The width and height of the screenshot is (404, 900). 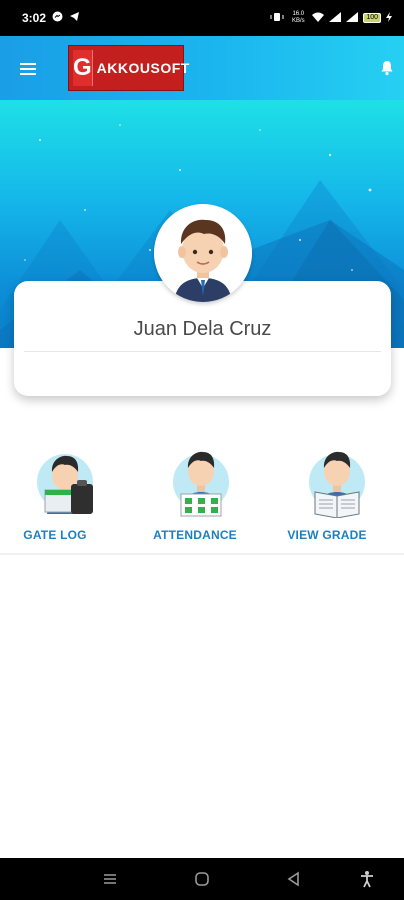 I want to click on card-divider, so click(x=202, y=351).